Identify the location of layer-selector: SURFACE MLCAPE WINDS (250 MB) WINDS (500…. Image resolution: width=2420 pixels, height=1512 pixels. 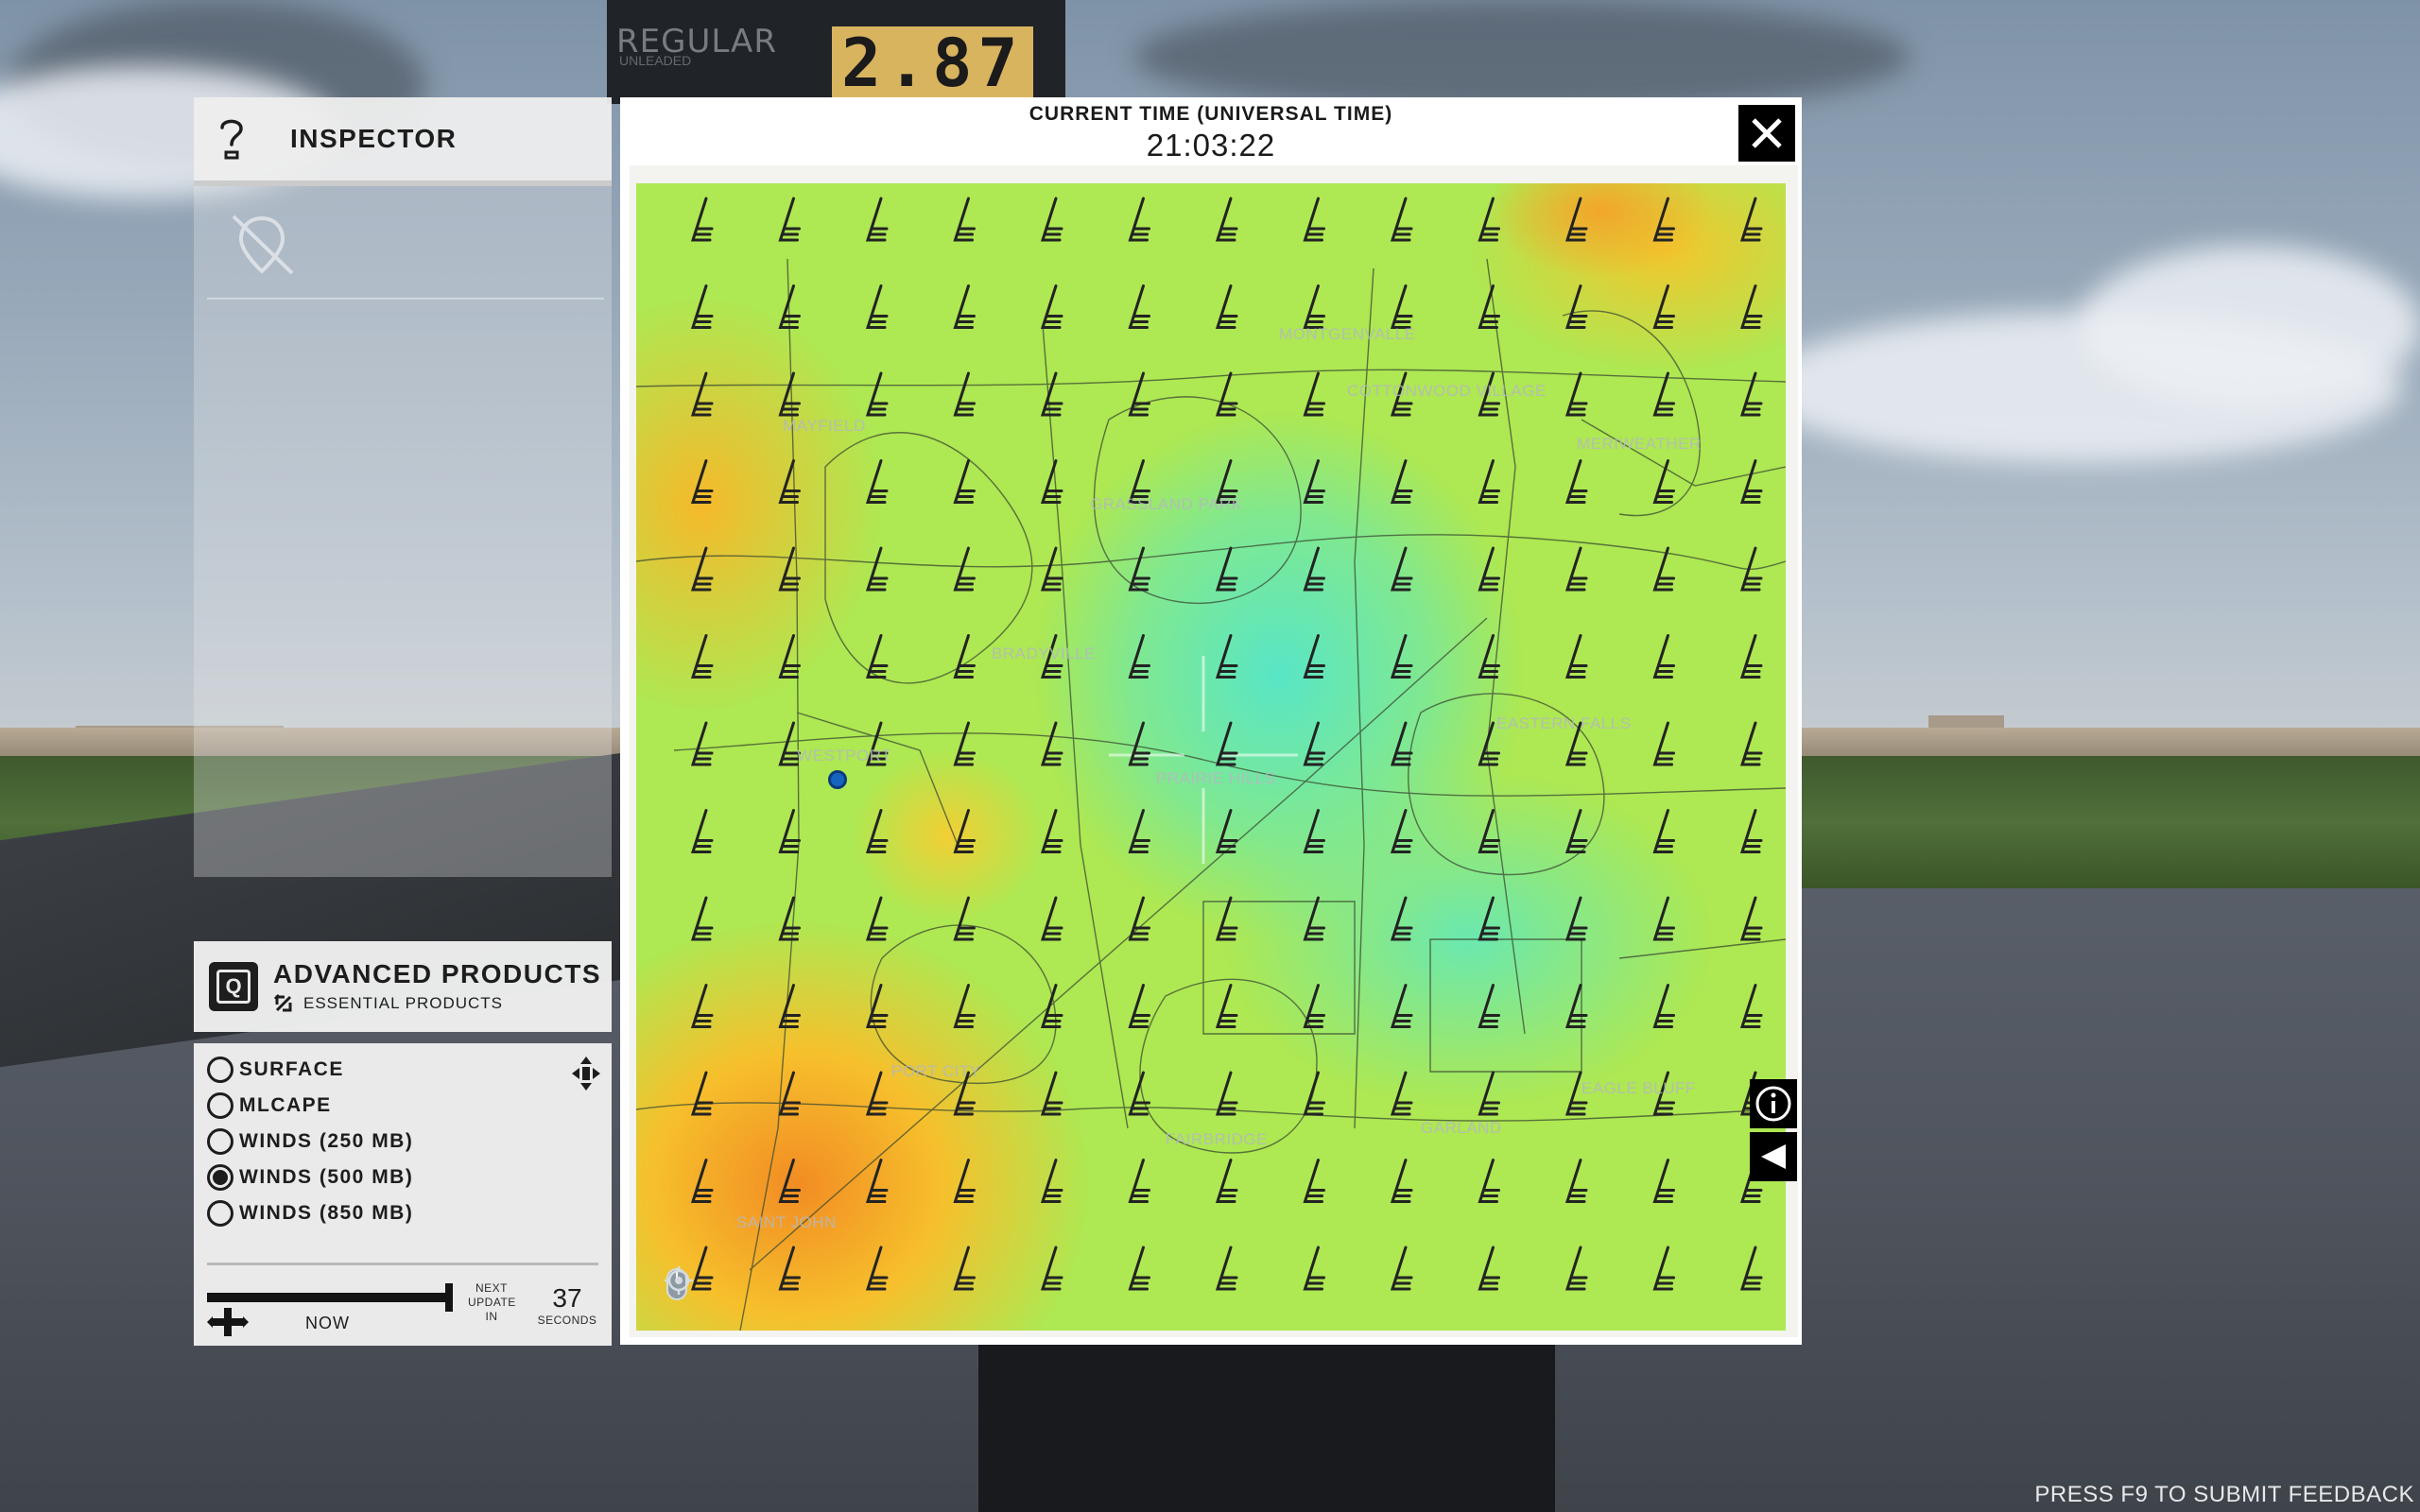
(403, 1194).